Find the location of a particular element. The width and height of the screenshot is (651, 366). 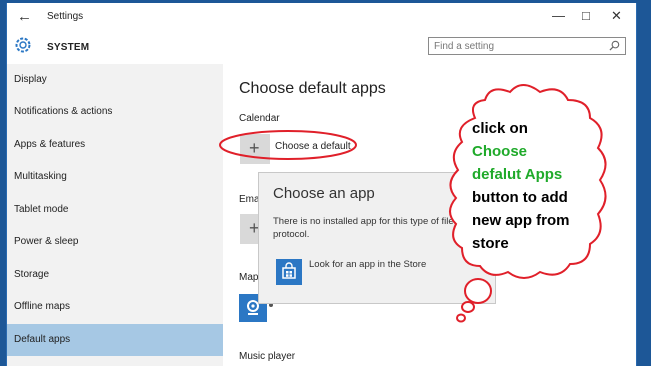

search-placeholder: Find a setting is located at coordinates (464, 46).